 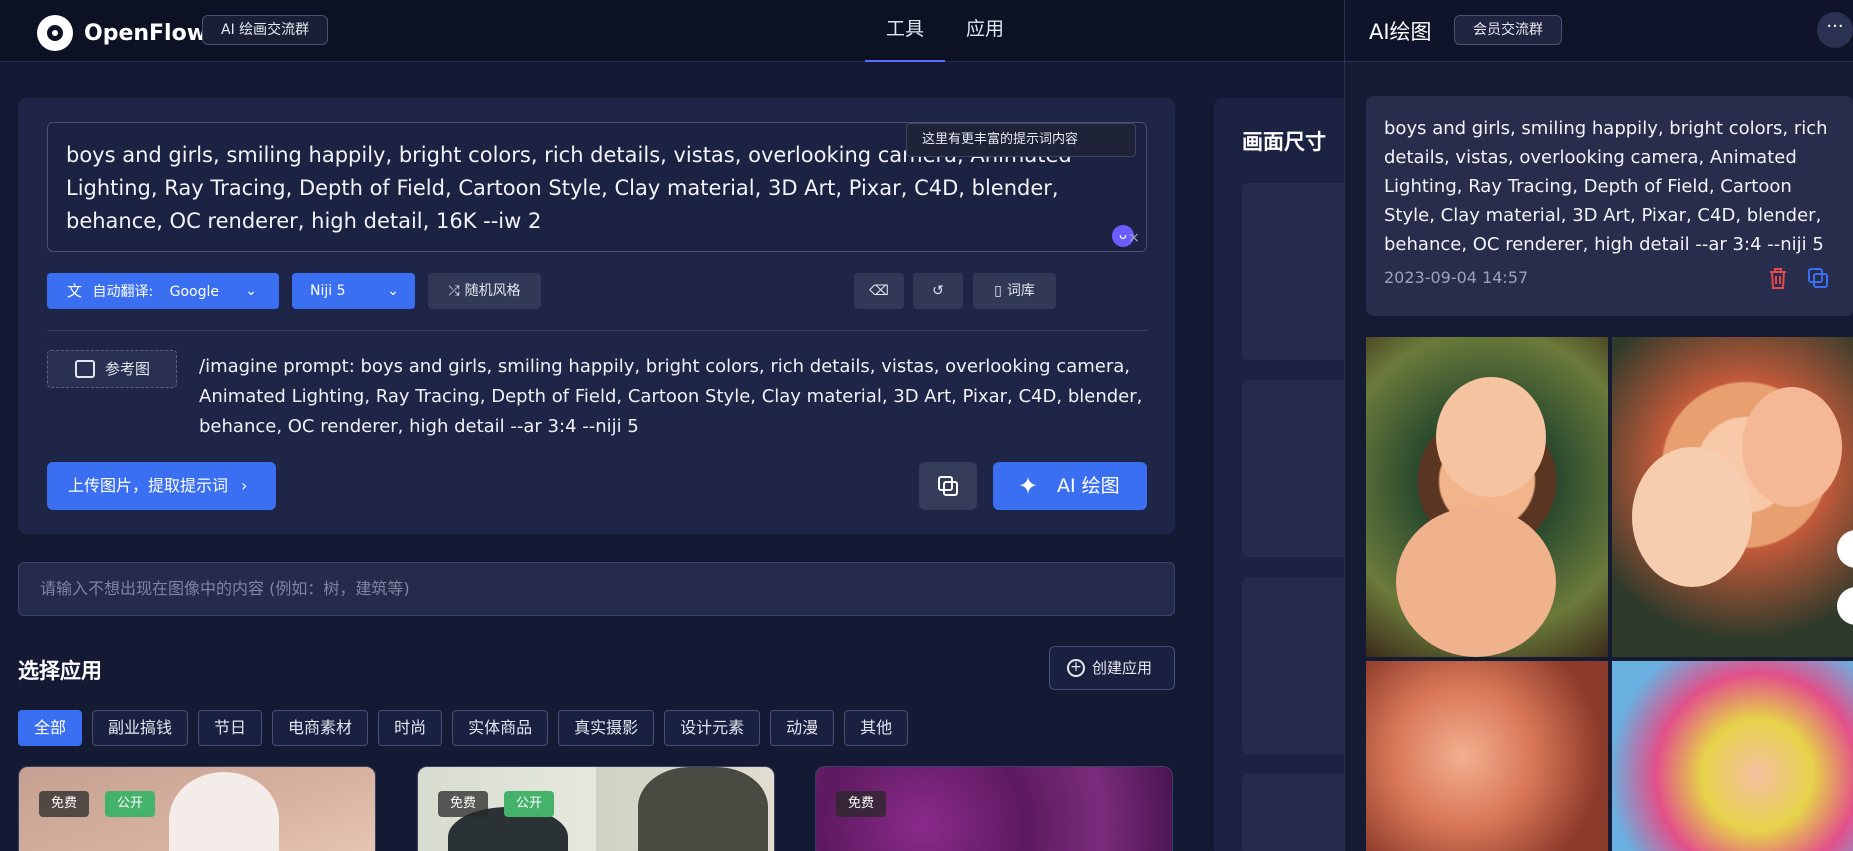 I want to click on image-icon, so click(x=85, y=369).